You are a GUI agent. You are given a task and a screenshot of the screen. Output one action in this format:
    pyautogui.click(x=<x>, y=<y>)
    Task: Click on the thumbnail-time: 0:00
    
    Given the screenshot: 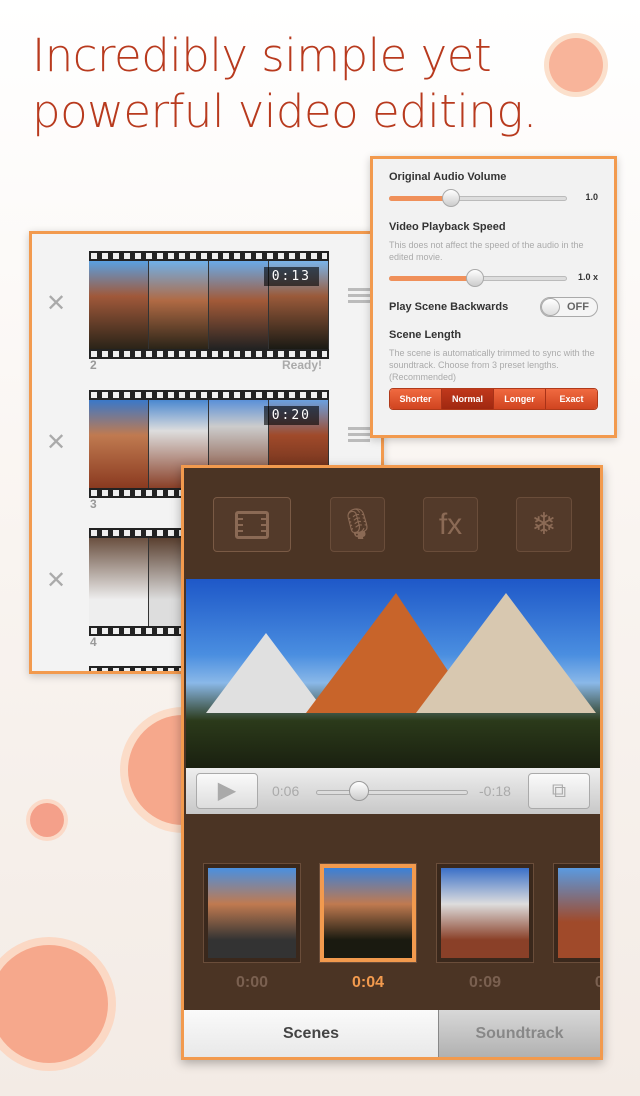 What is the action you would take?
    pyautogui.click(x=252, y=982)
    